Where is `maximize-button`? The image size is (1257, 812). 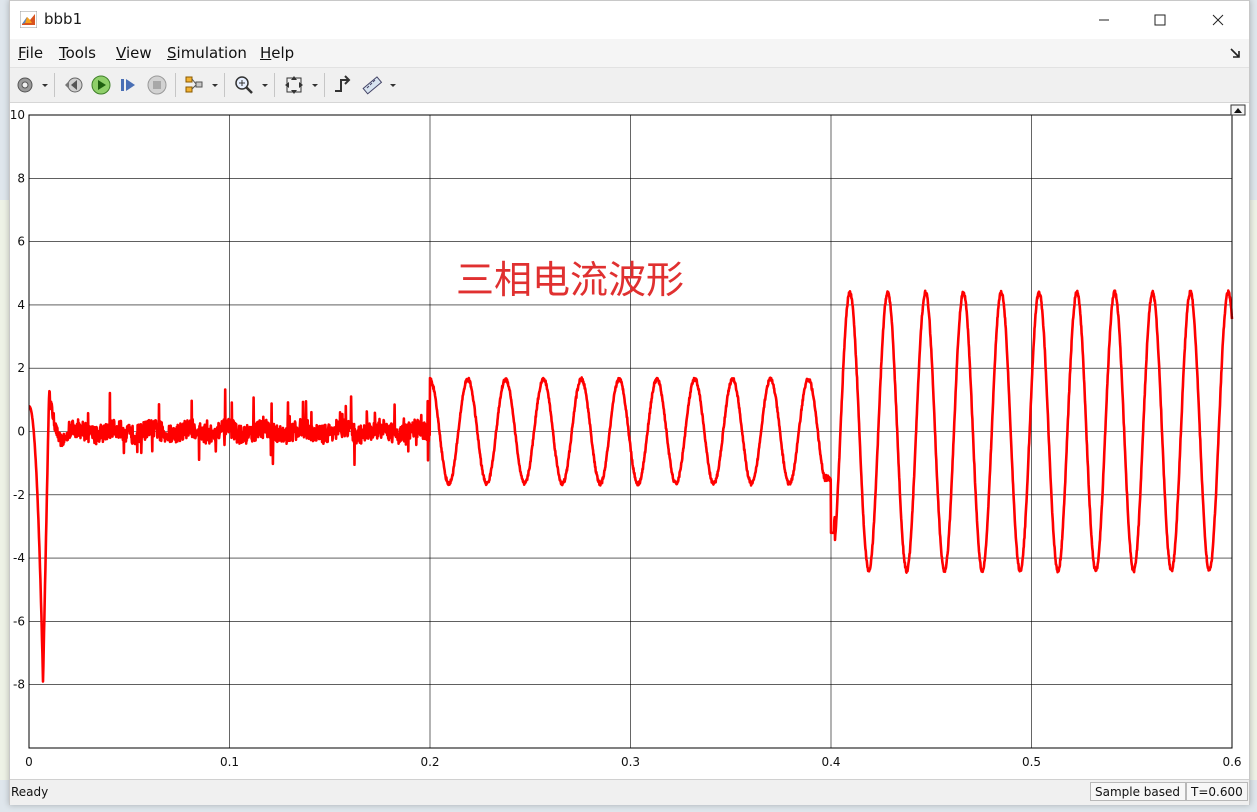 maximize-button is located at coordinates (1160, 20).